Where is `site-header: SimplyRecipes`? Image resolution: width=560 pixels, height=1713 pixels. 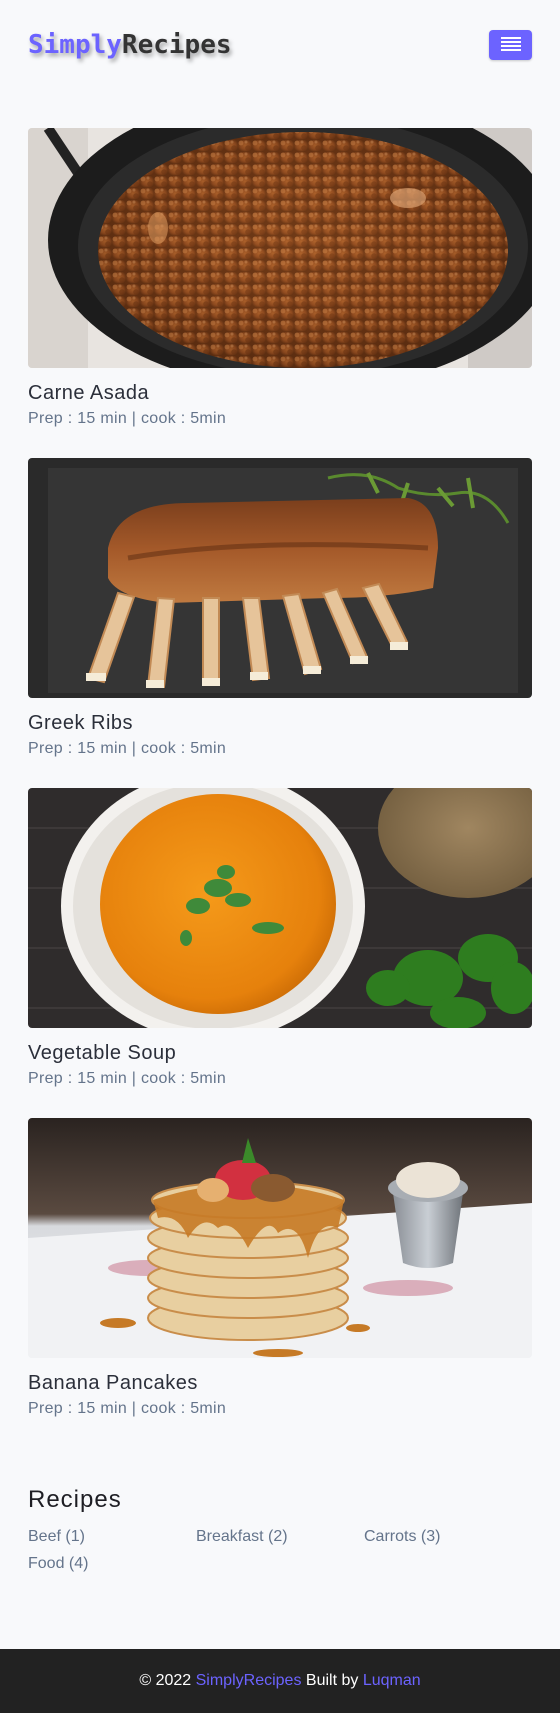 site-header: SimplyRecipes is located at coordinates (280, 50).